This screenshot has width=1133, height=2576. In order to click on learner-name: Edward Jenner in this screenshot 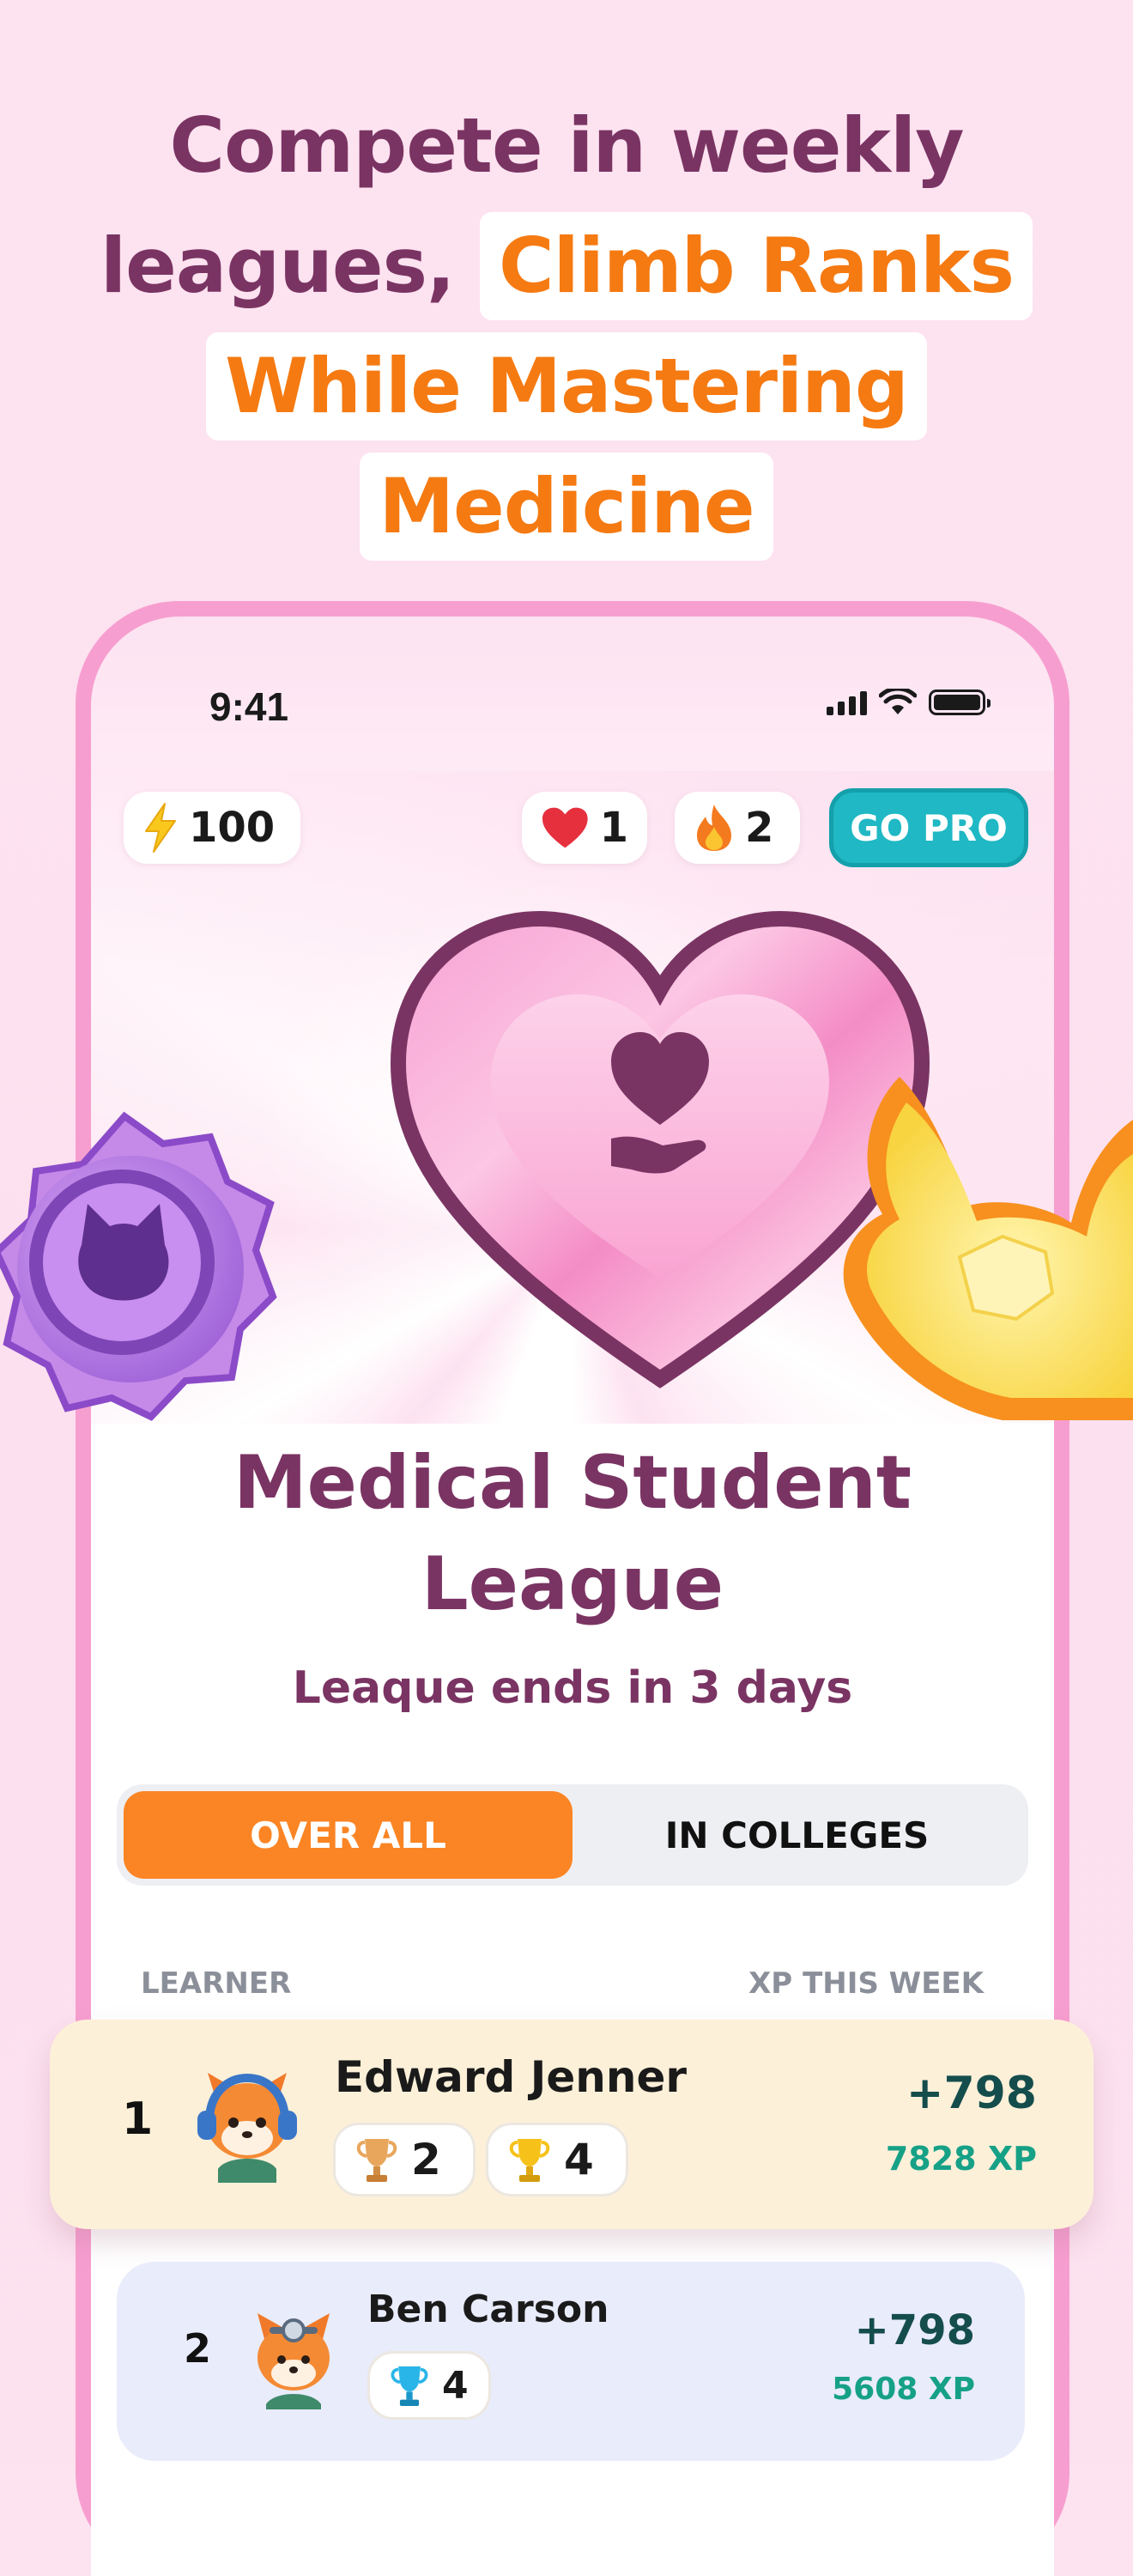, I will do `click(511, 2077)`.